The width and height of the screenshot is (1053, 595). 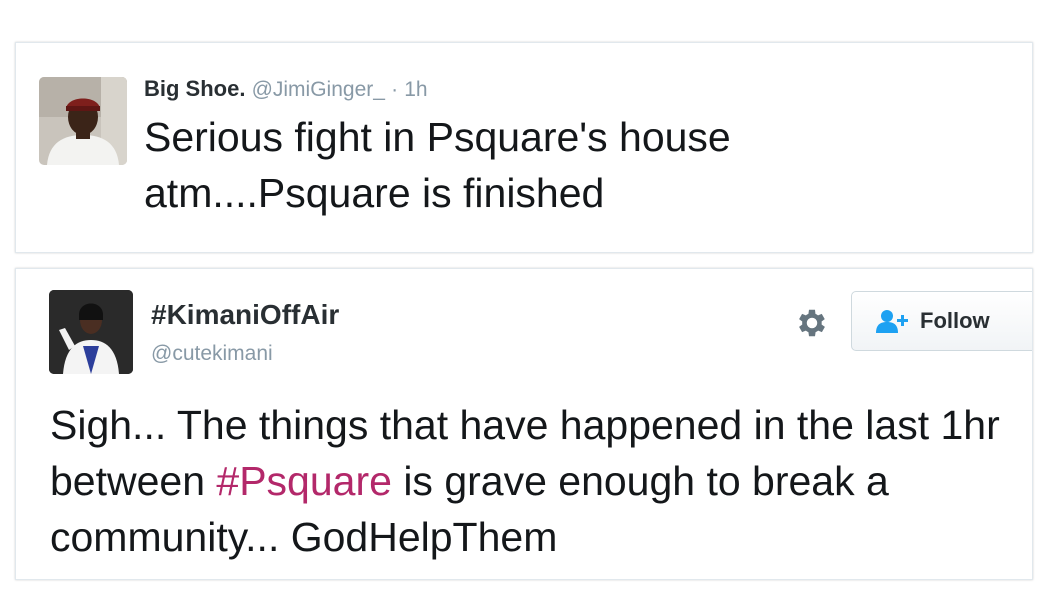 What do you see at coordinates (955, 320) in the screenshot?
I see `follow-label: Follow` at bounding box center [955, 320].